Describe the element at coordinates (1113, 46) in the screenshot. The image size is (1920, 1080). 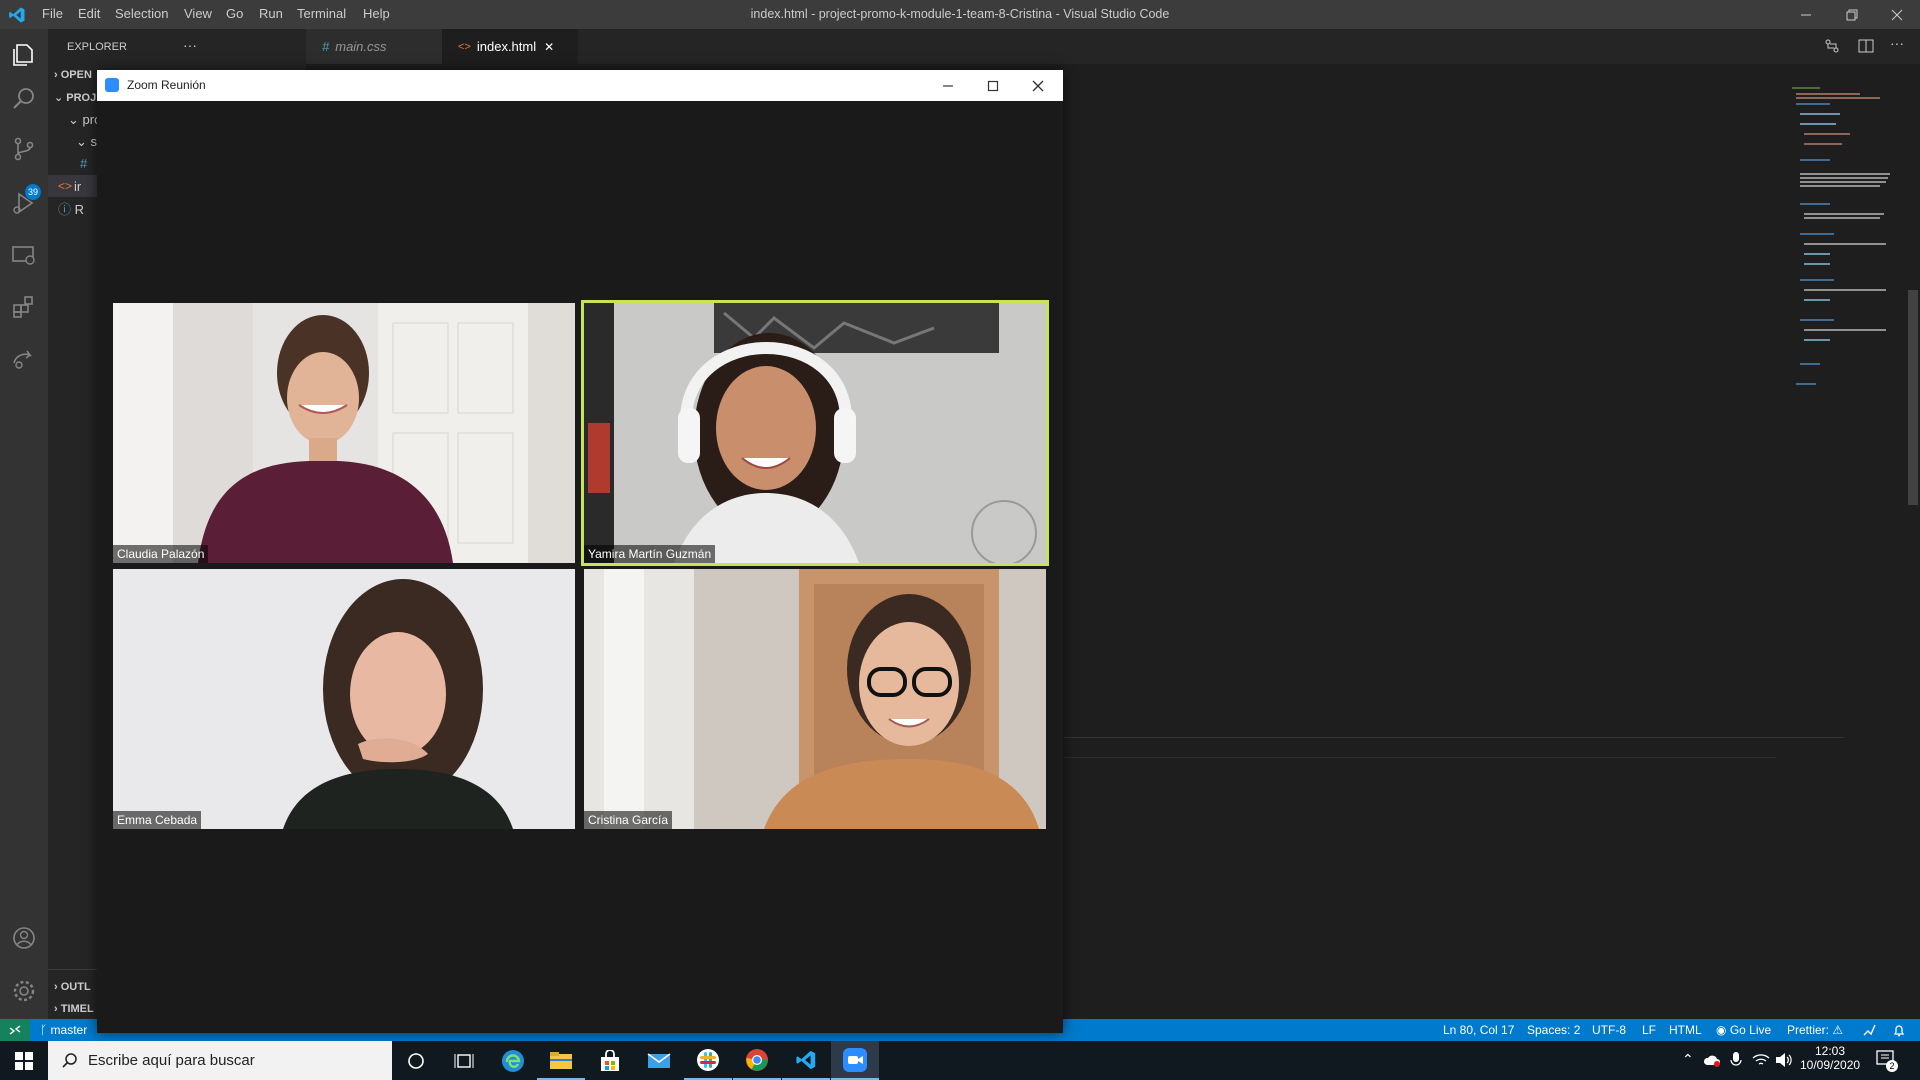
I see `editor-tab-bar: # main.css <> index.html ✕ ···` at that location.